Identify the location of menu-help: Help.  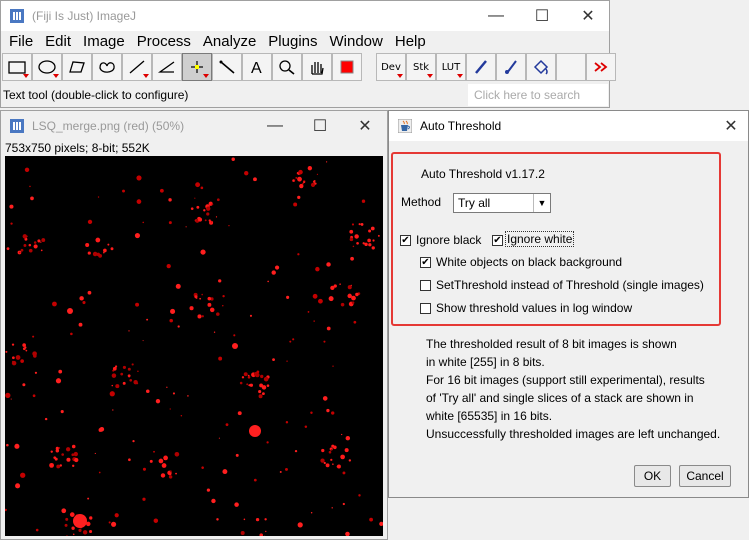
(410, 41).